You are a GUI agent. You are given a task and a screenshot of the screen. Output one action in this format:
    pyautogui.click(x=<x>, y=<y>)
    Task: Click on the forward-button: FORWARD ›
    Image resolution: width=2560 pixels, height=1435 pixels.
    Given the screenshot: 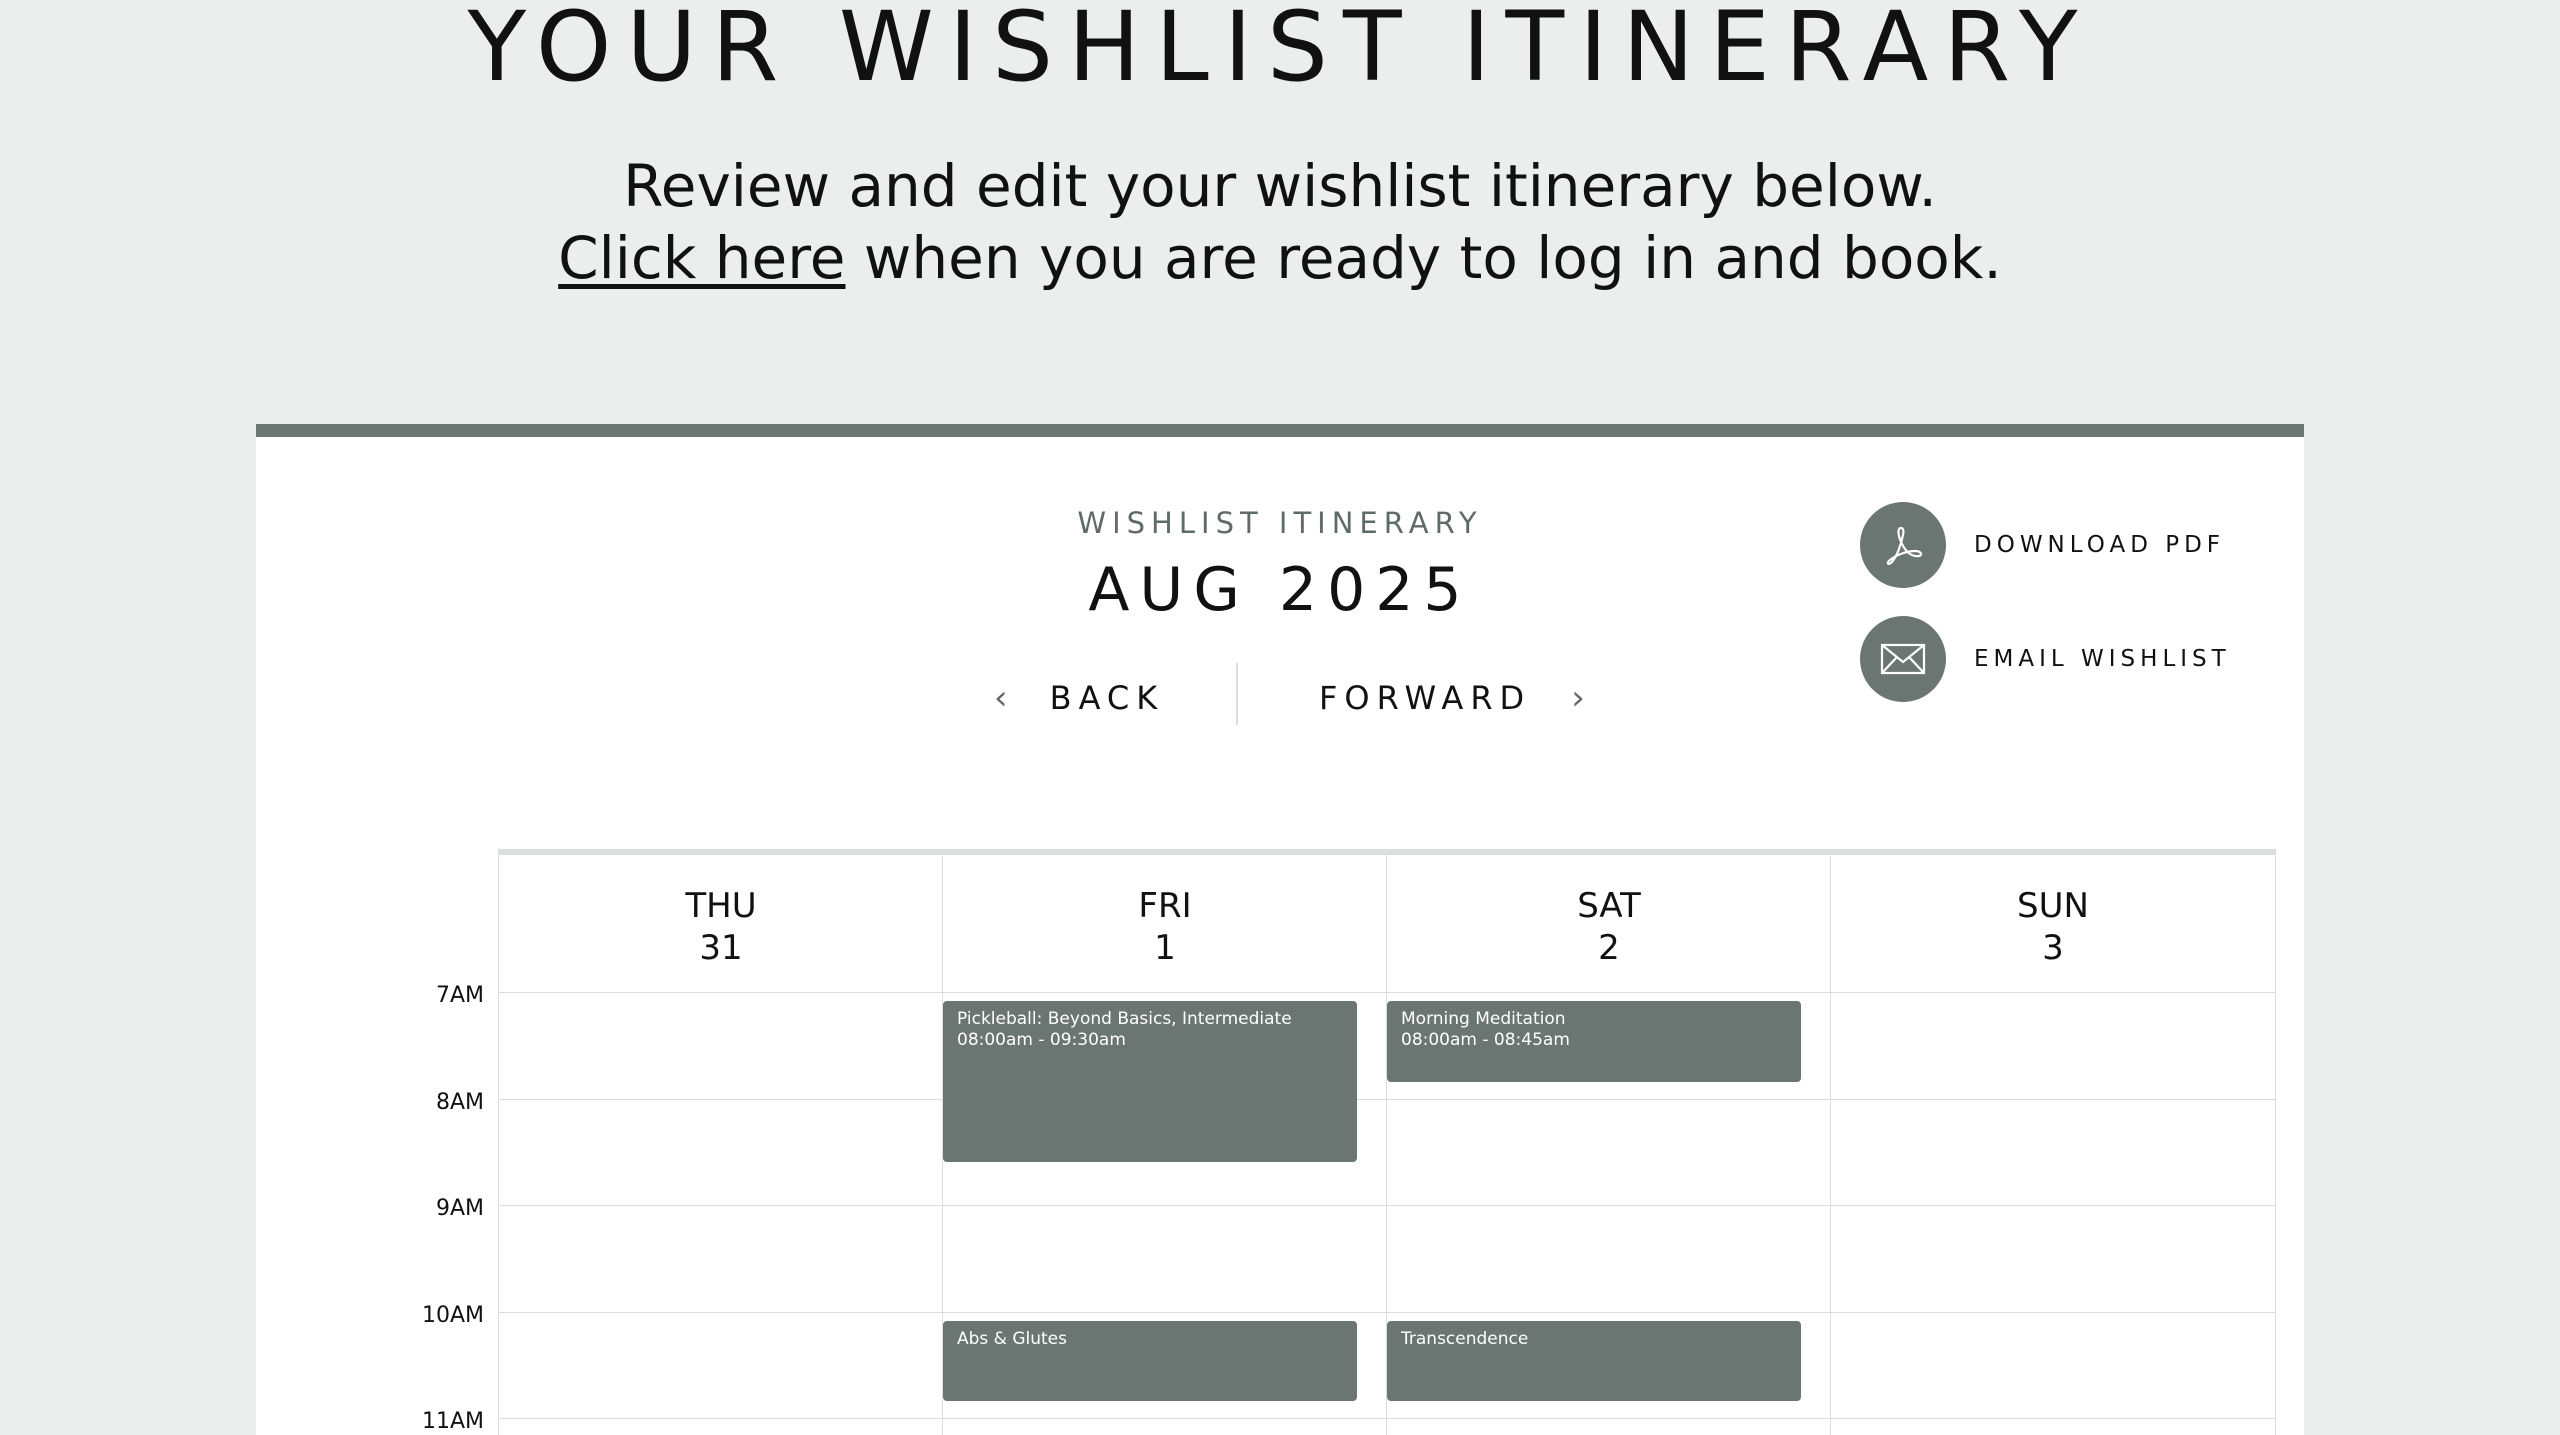 What is the action you would take?
    pyautogui.click(x=1452, y=698)
    